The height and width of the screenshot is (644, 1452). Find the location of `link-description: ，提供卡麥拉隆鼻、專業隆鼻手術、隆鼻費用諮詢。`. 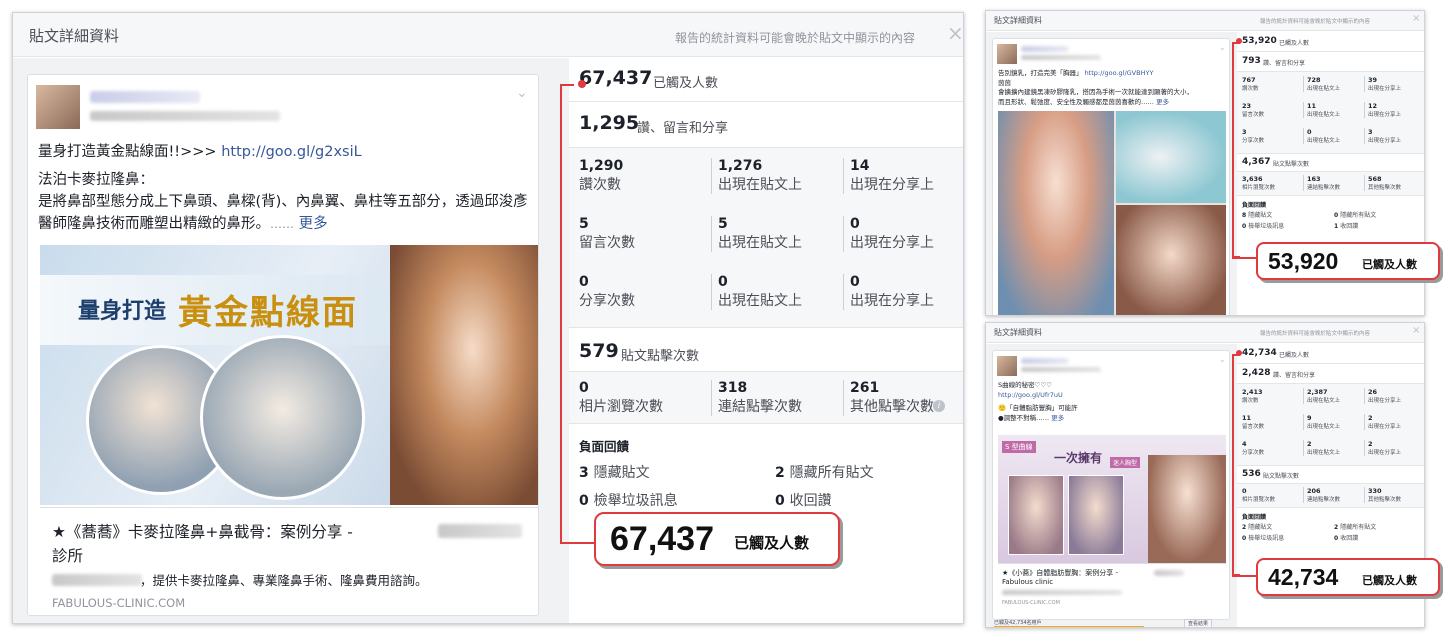

link-description: ，提供卡麥拉隆鼻、專業隆鼻手術、隆鼻費用諮詢。 is located at coordinates (284, 580).